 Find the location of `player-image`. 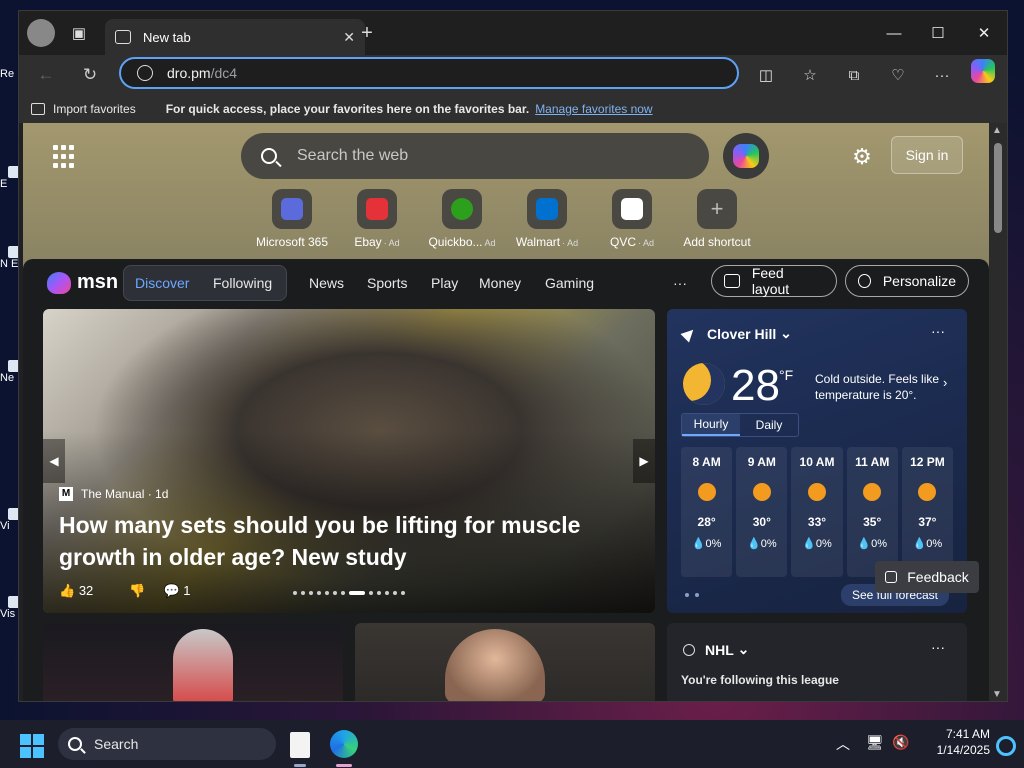

player-image is located at coordinates (203, 665).